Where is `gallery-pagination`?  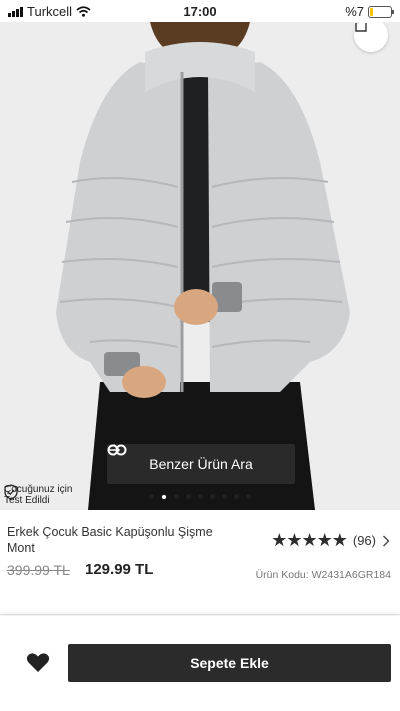
gallery-pagination is located at coordinates (200, 497).